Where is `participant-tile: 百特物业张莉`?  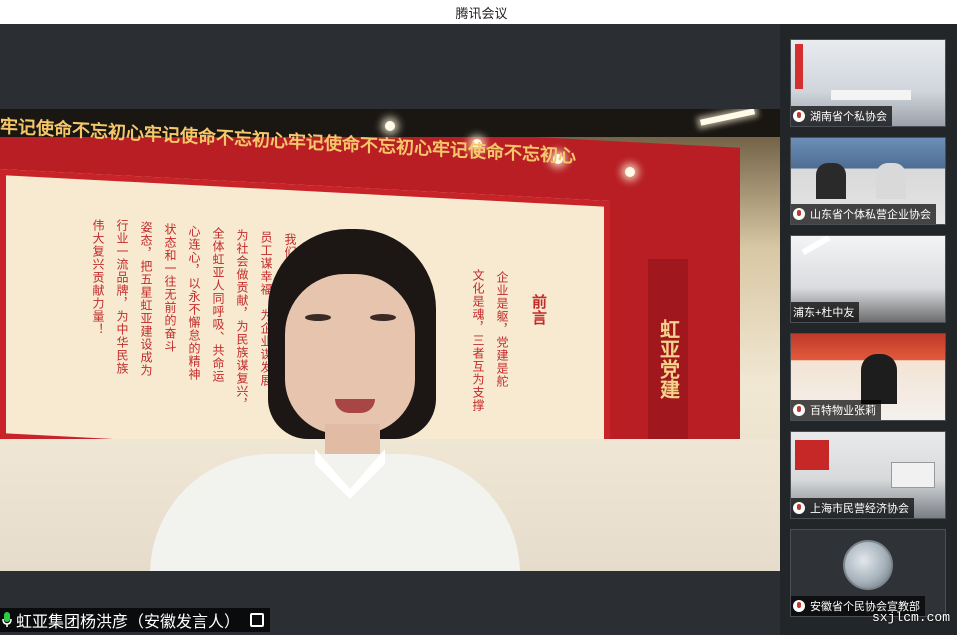
participant-tile: 百特物业张莉 is located at coordinates (868, 377).